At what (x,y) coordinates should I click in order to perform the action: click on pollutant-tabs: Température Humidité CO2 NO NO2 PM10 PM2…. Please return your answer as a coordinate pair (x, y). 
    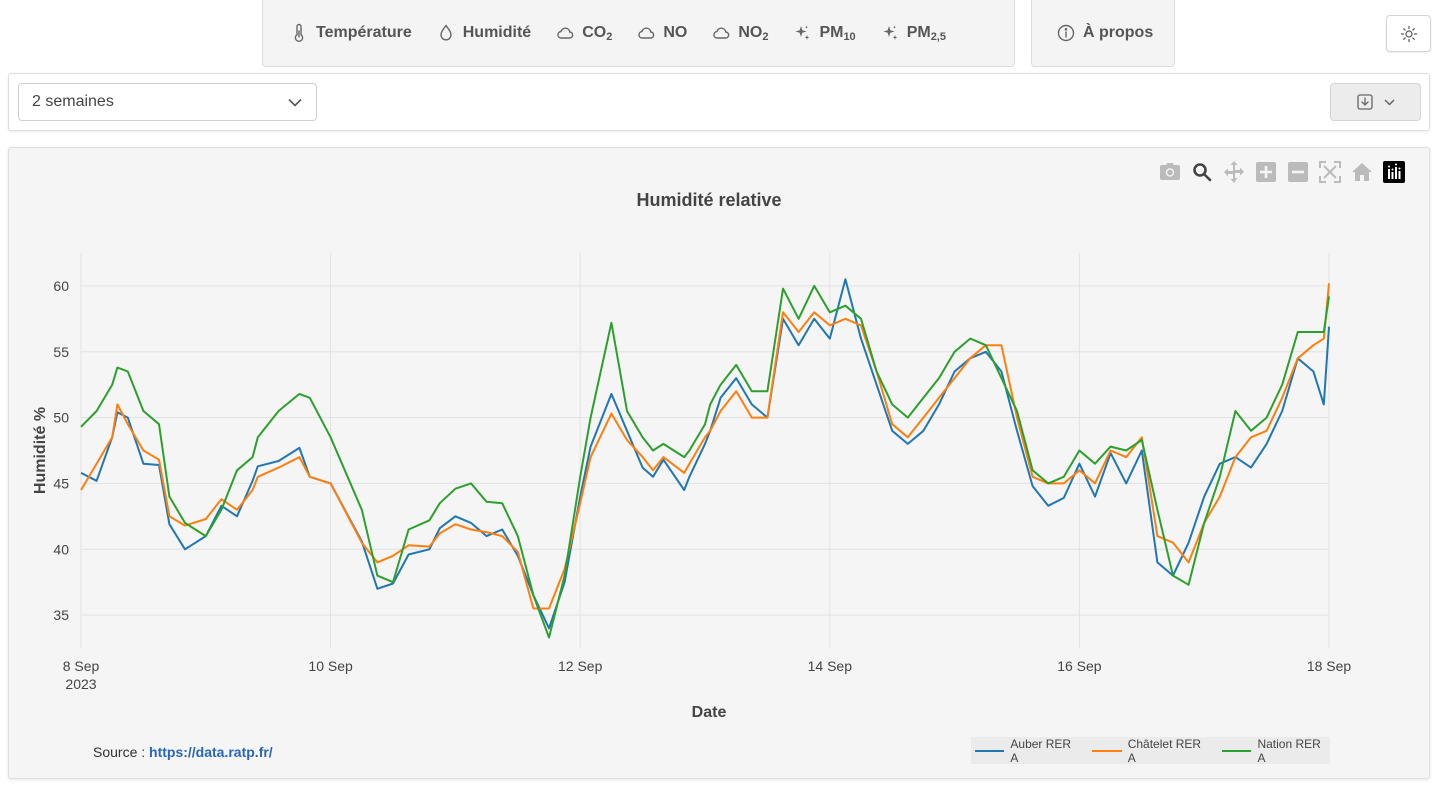
    Looking at the image, I should click on (638, 33).